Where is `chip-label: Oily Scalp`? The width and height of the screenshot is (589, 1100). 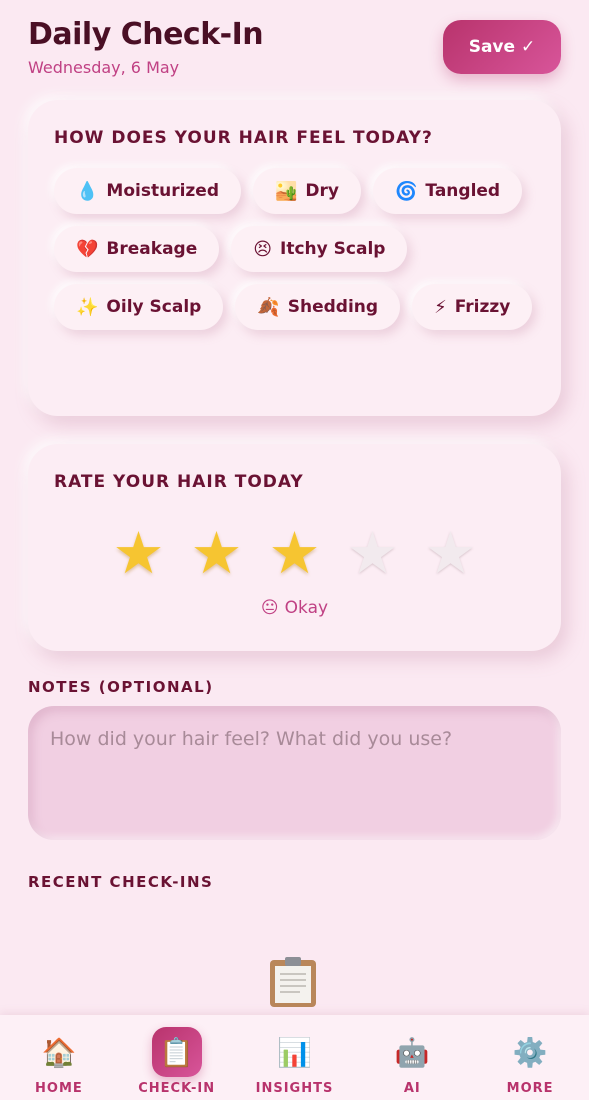 chip-label: Oily Scalp is located at coordinates (154, 307).